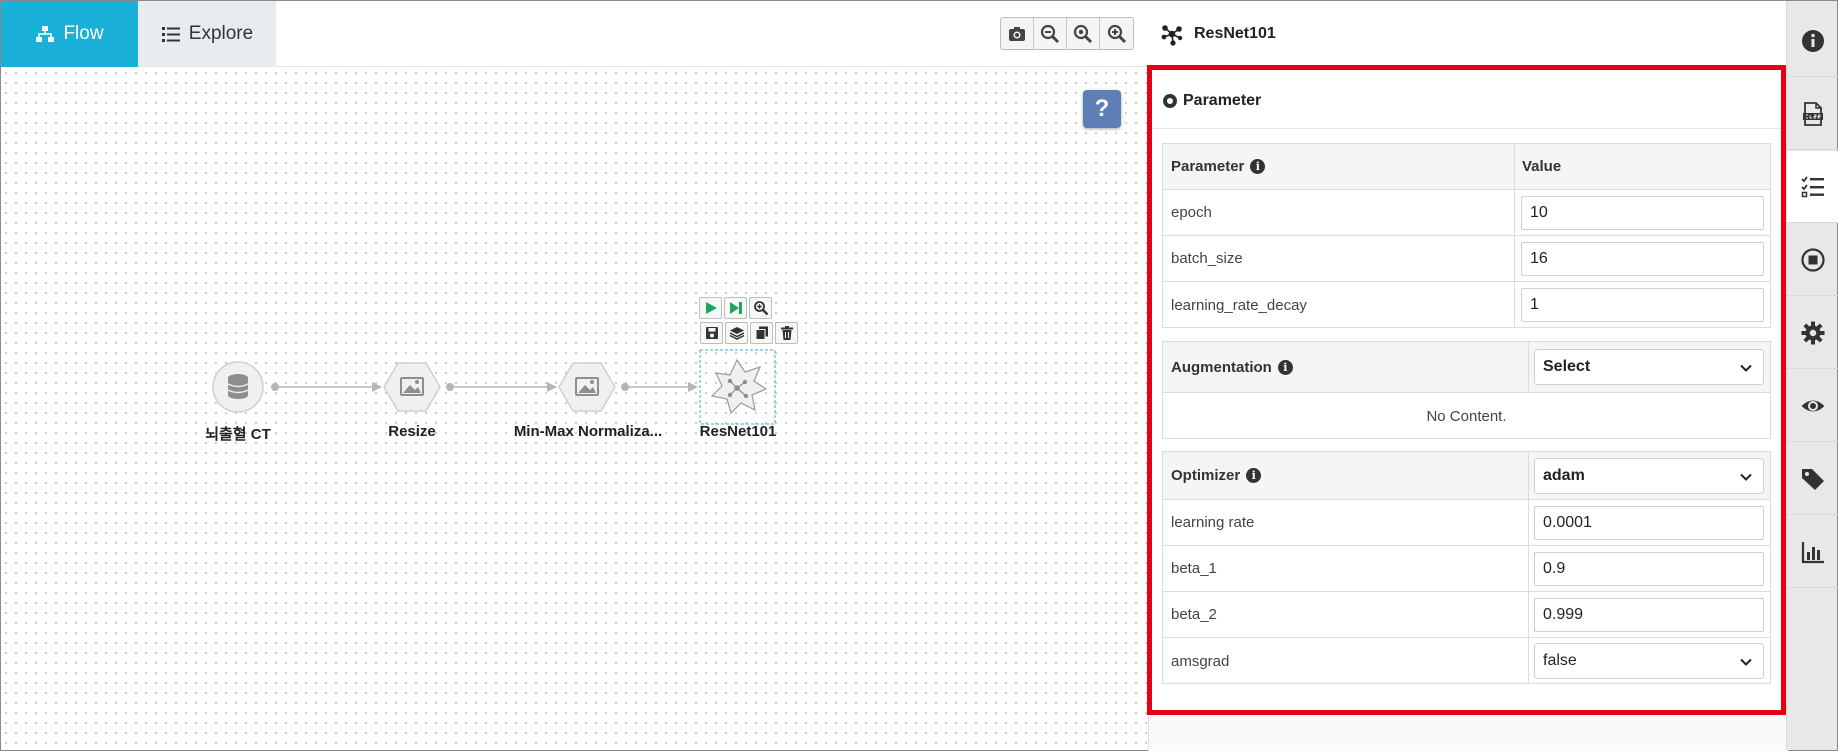 This screenshot has height=751, width=1838. Describe the element at coordinates (1649, 367) in the screenshot. I see `augmentation-select: Select` at that location.